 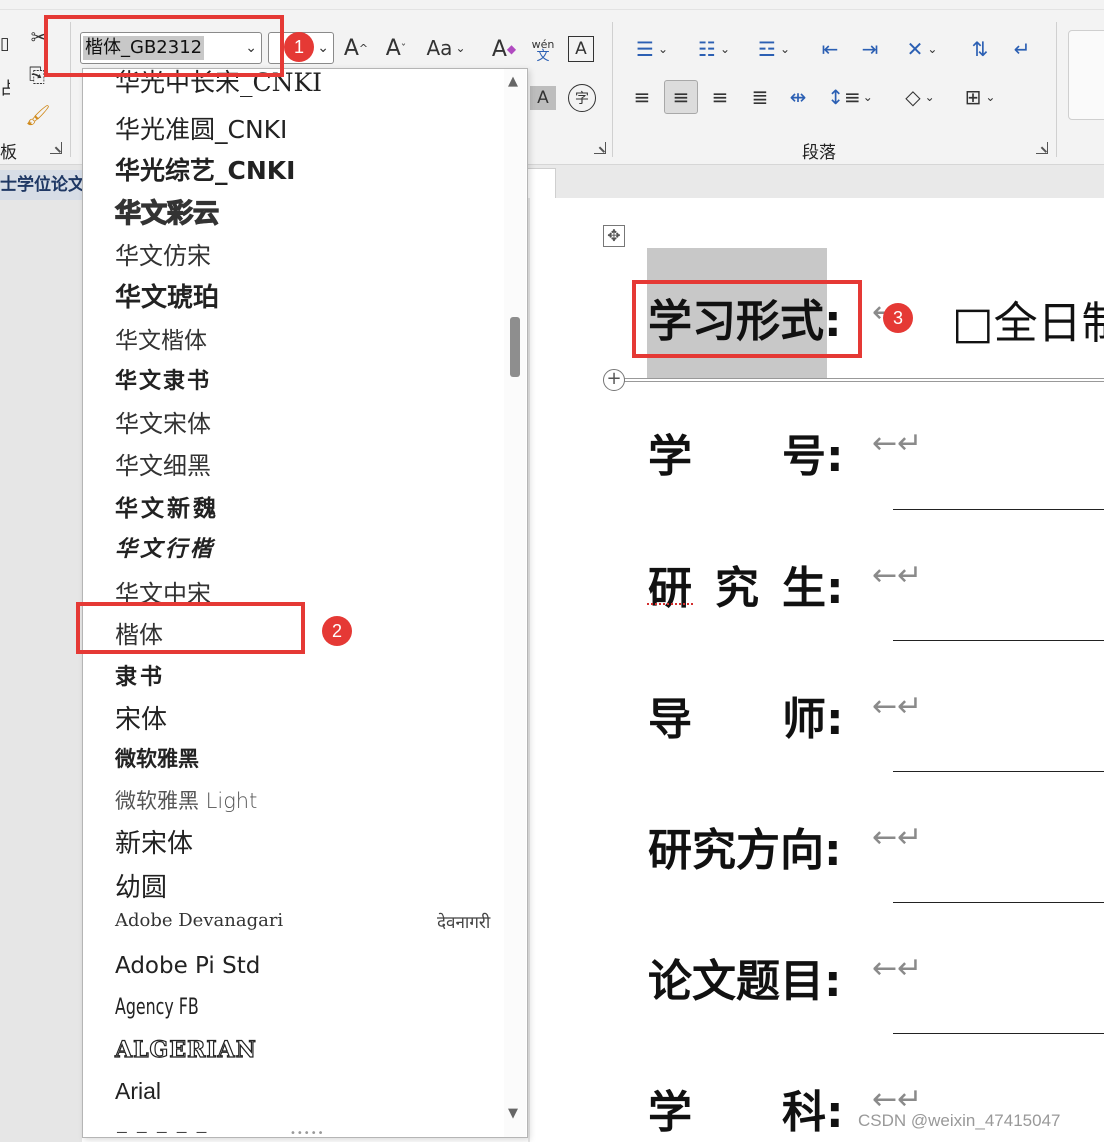 What do you see at coordinates (670, 456) in the screenshot?
I see `label-student-id-left: 学` at bounding box center [670, 456].